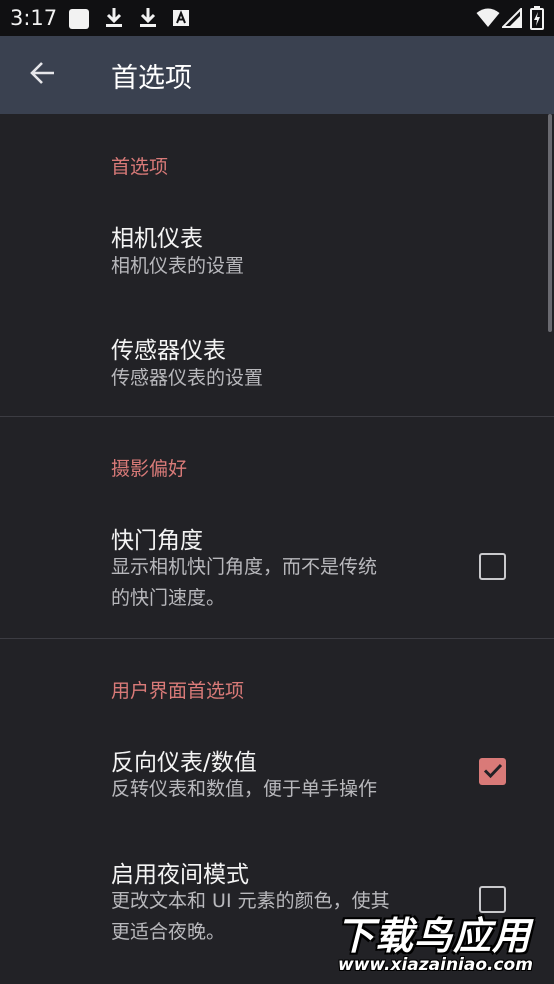 The image size is (554, 984). I want to click on reverse-meters-checkbox, so click(492, 771).